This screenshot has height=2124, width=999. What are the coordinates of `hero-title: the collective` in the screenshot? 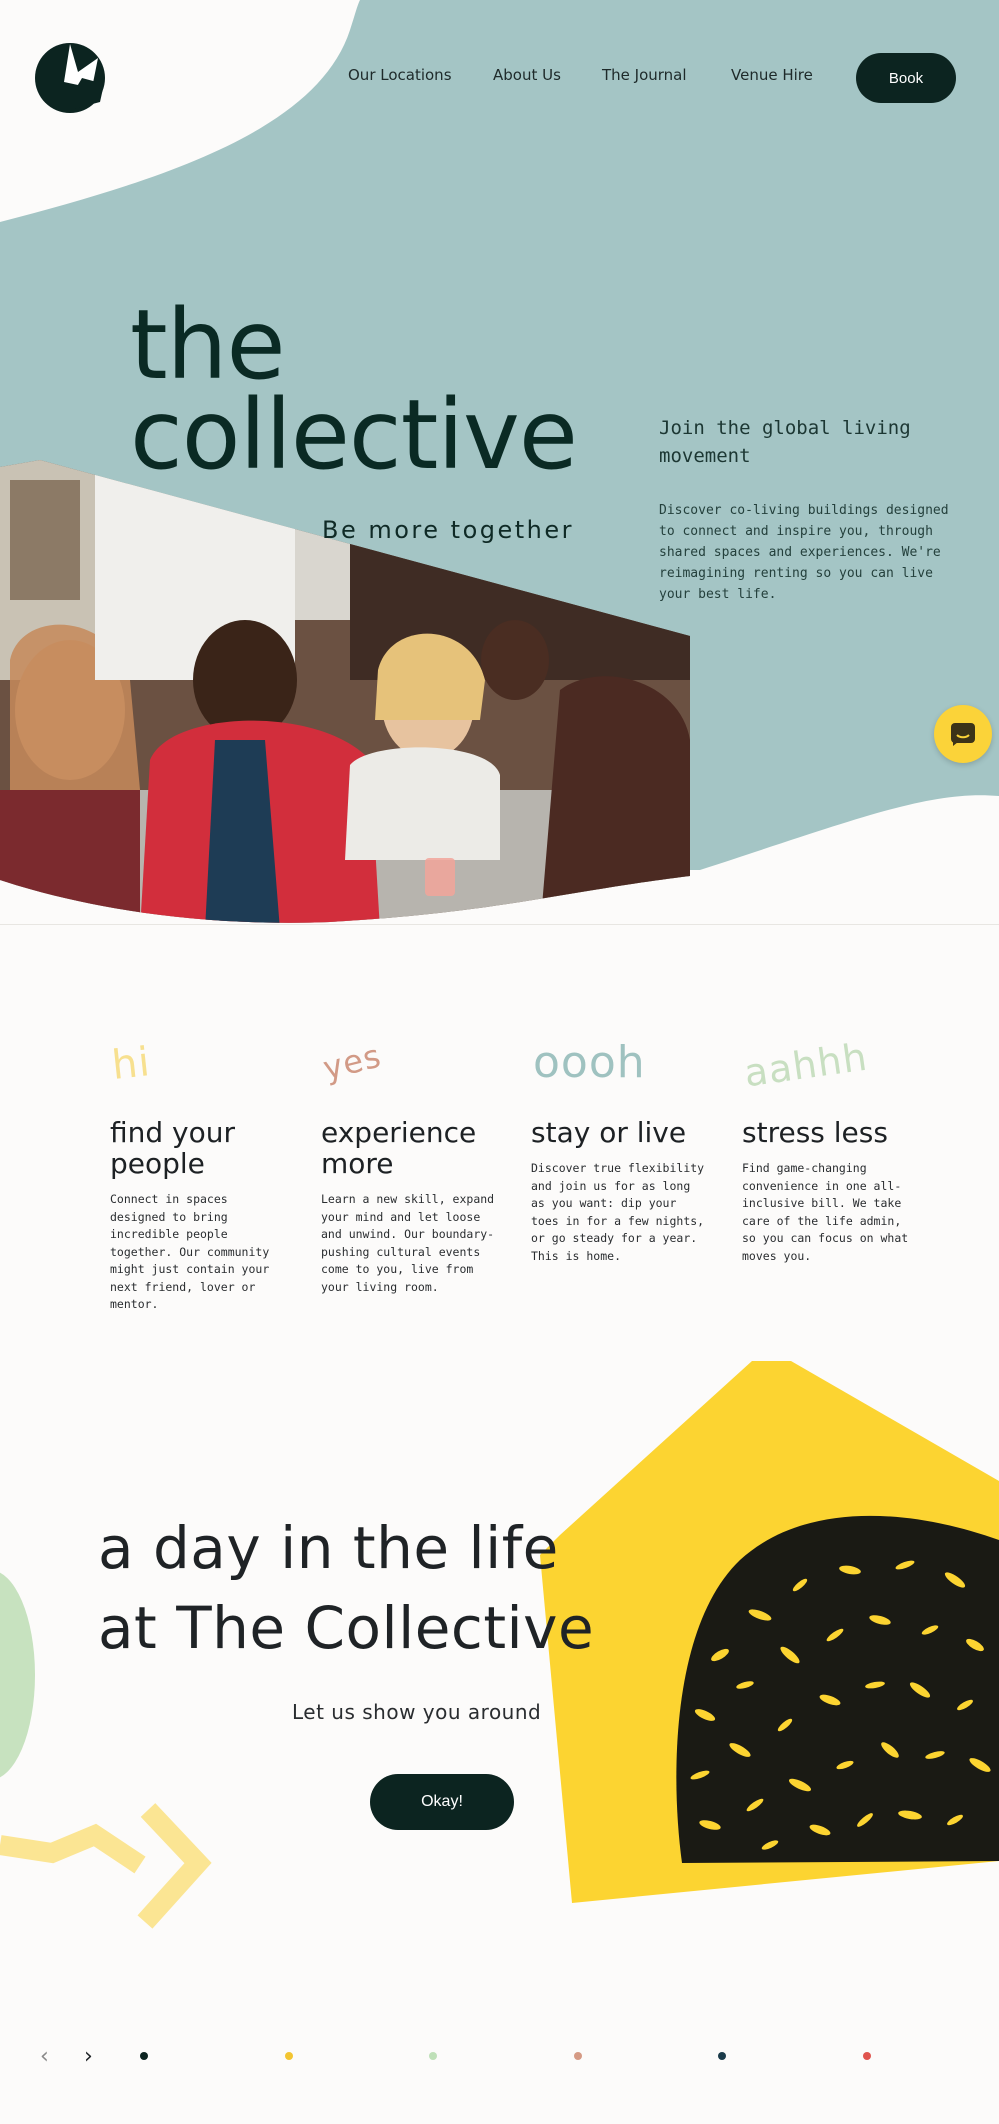 It's located at (410, 386).